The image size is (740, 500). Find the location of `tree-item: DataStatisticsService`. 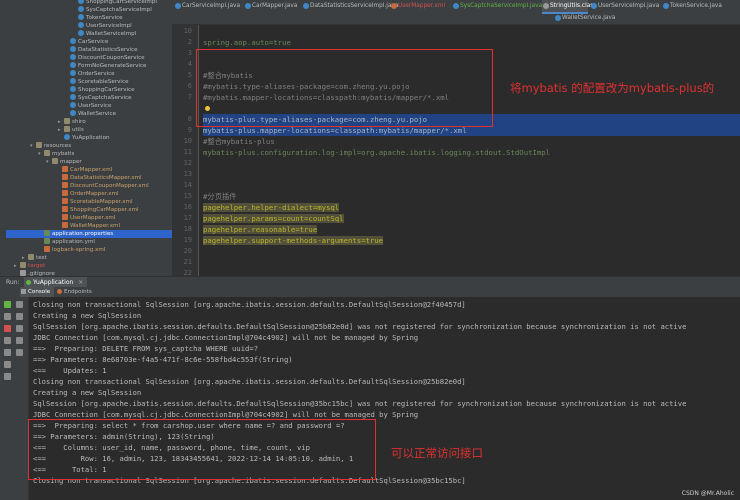

tree-item: DataStatisticsService is located at coordinates (89, 50).